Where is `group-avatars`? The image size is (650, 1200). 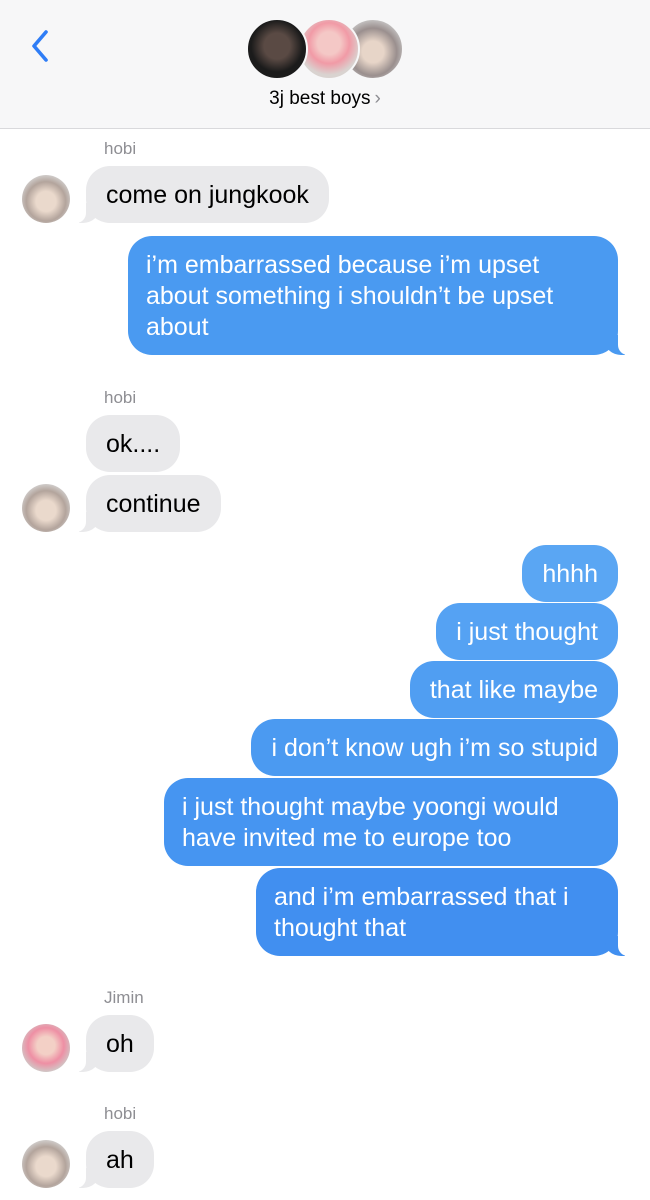 group-avatars is located at coordinates (326, 50).